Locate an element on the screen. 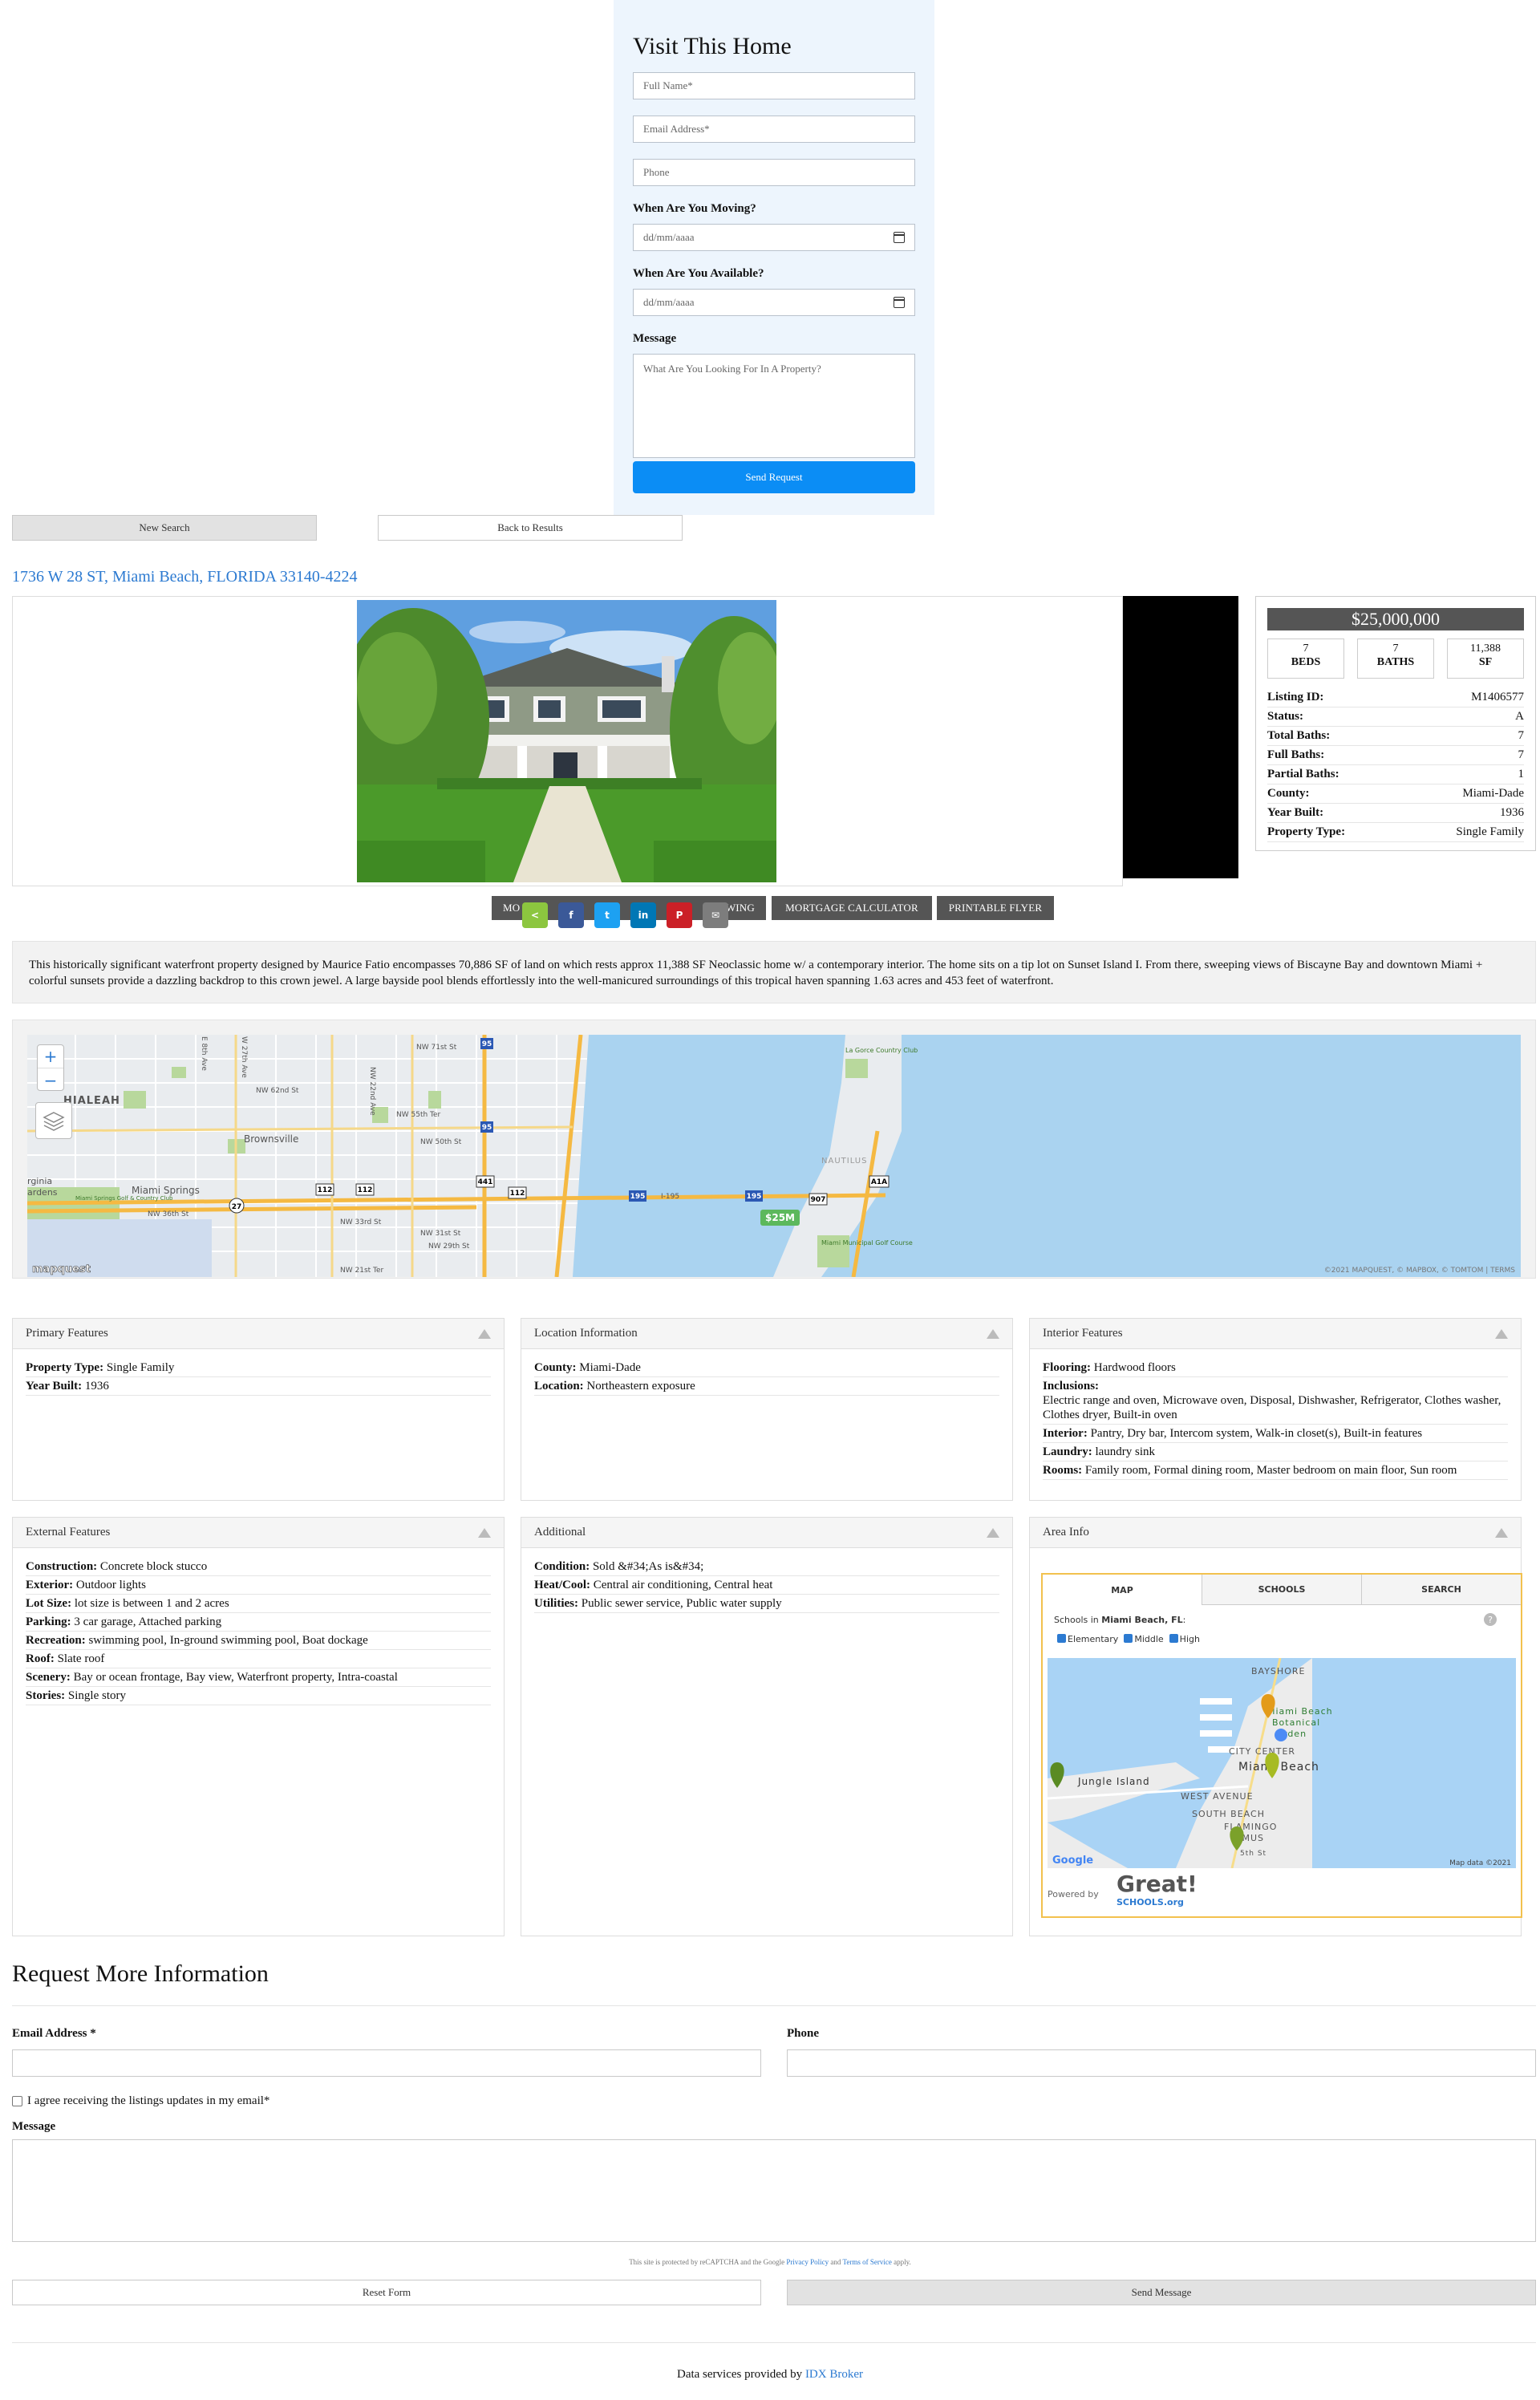 Image resolution: width=1540 pixels, height=2400 pixels. feature-value: Single story is located at coordinates (96, 1695).